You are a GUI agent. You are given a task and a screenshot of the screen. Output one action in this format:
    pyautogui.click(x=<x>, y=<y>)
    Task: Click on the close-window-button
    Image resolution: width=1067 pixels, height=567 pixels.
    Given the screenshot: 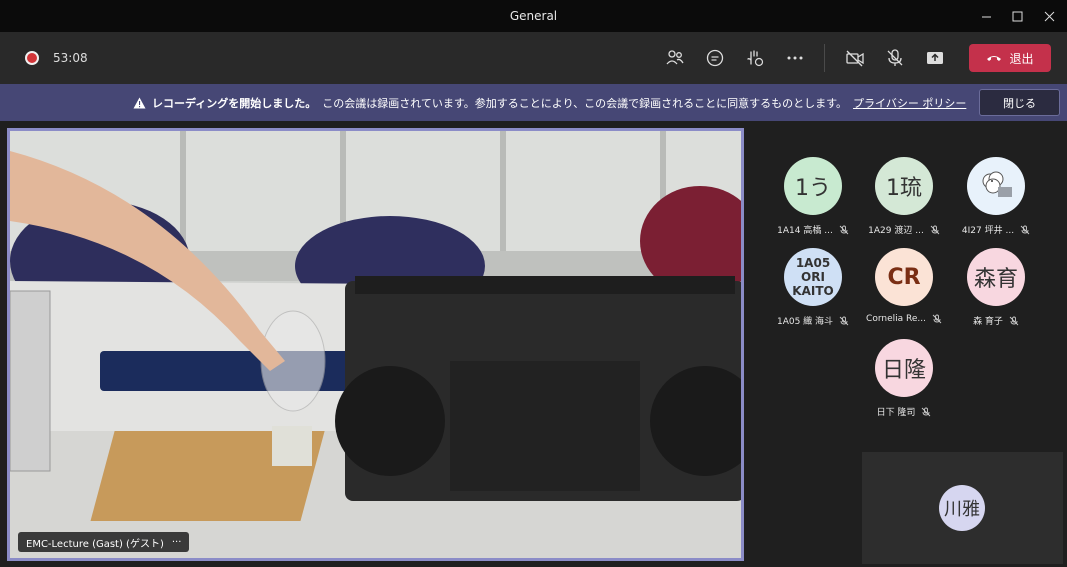 What is the action you would take?
    pyautogui.click(x=1049, y=16)
    